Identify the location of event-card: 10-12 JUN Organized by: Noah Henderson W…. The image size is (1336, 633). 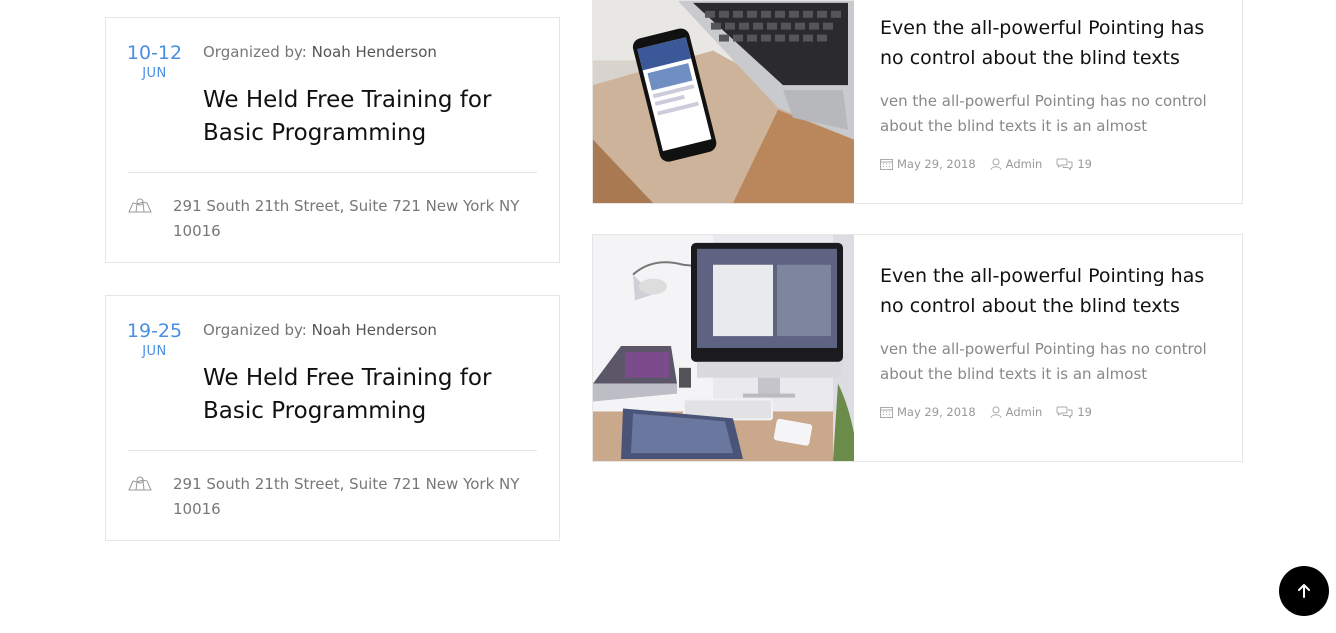
(332, 140).